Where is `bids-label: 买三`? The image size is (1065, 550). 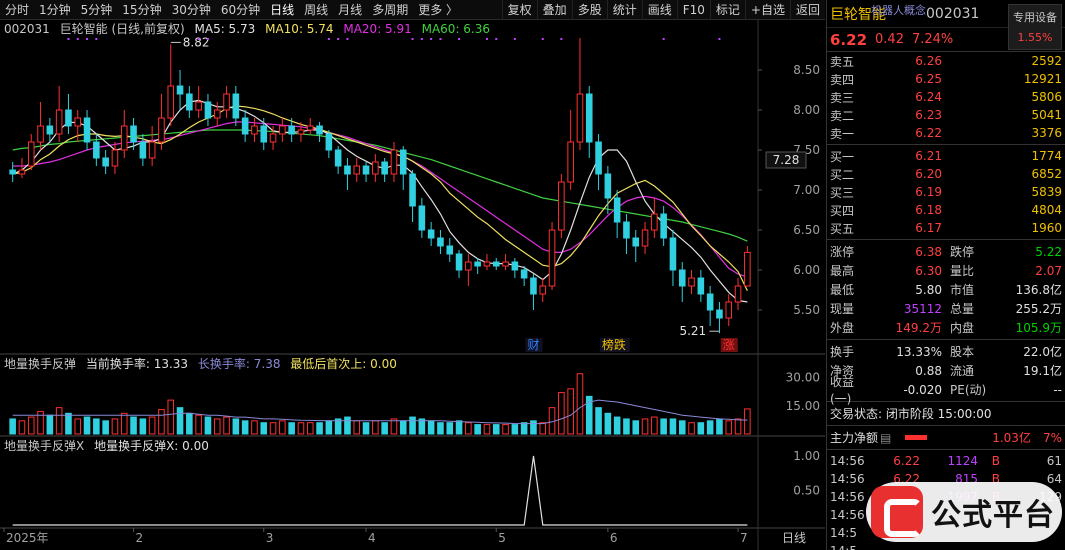 bids-label: 买三 is located at coordinates (842, 192).